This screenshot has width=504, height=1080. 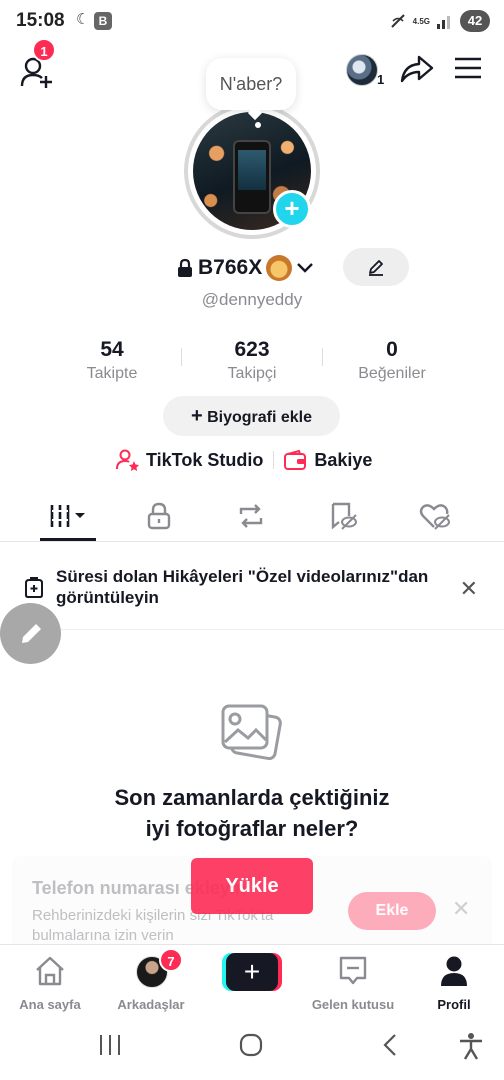 I want to click on videos-grid-icon, so click(x=67, y=516).